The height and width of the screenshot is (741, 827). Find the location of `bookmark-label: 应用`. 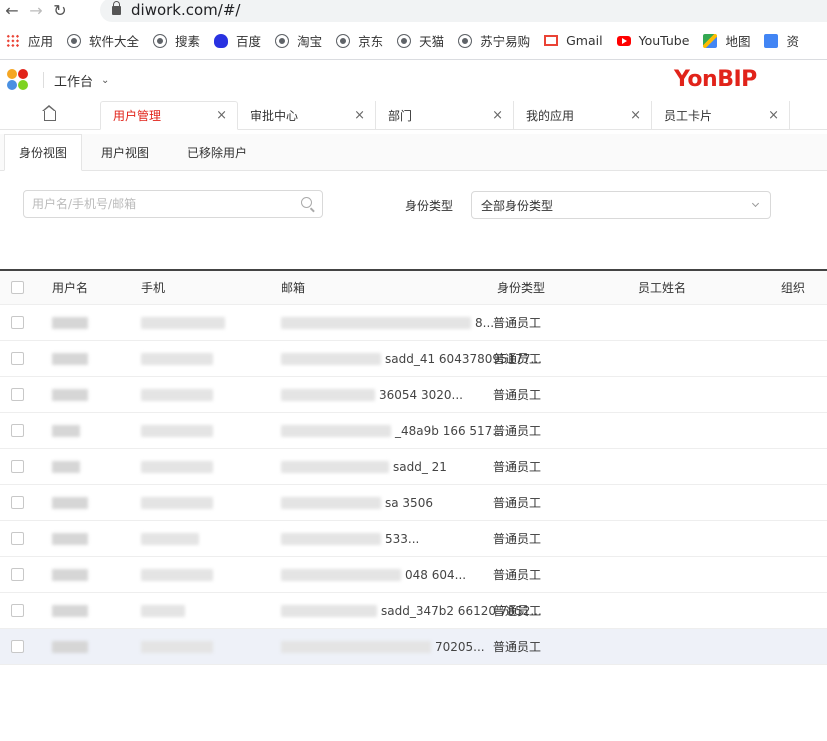

bookmark-label: 应用 is located at coordinates (41, 41).